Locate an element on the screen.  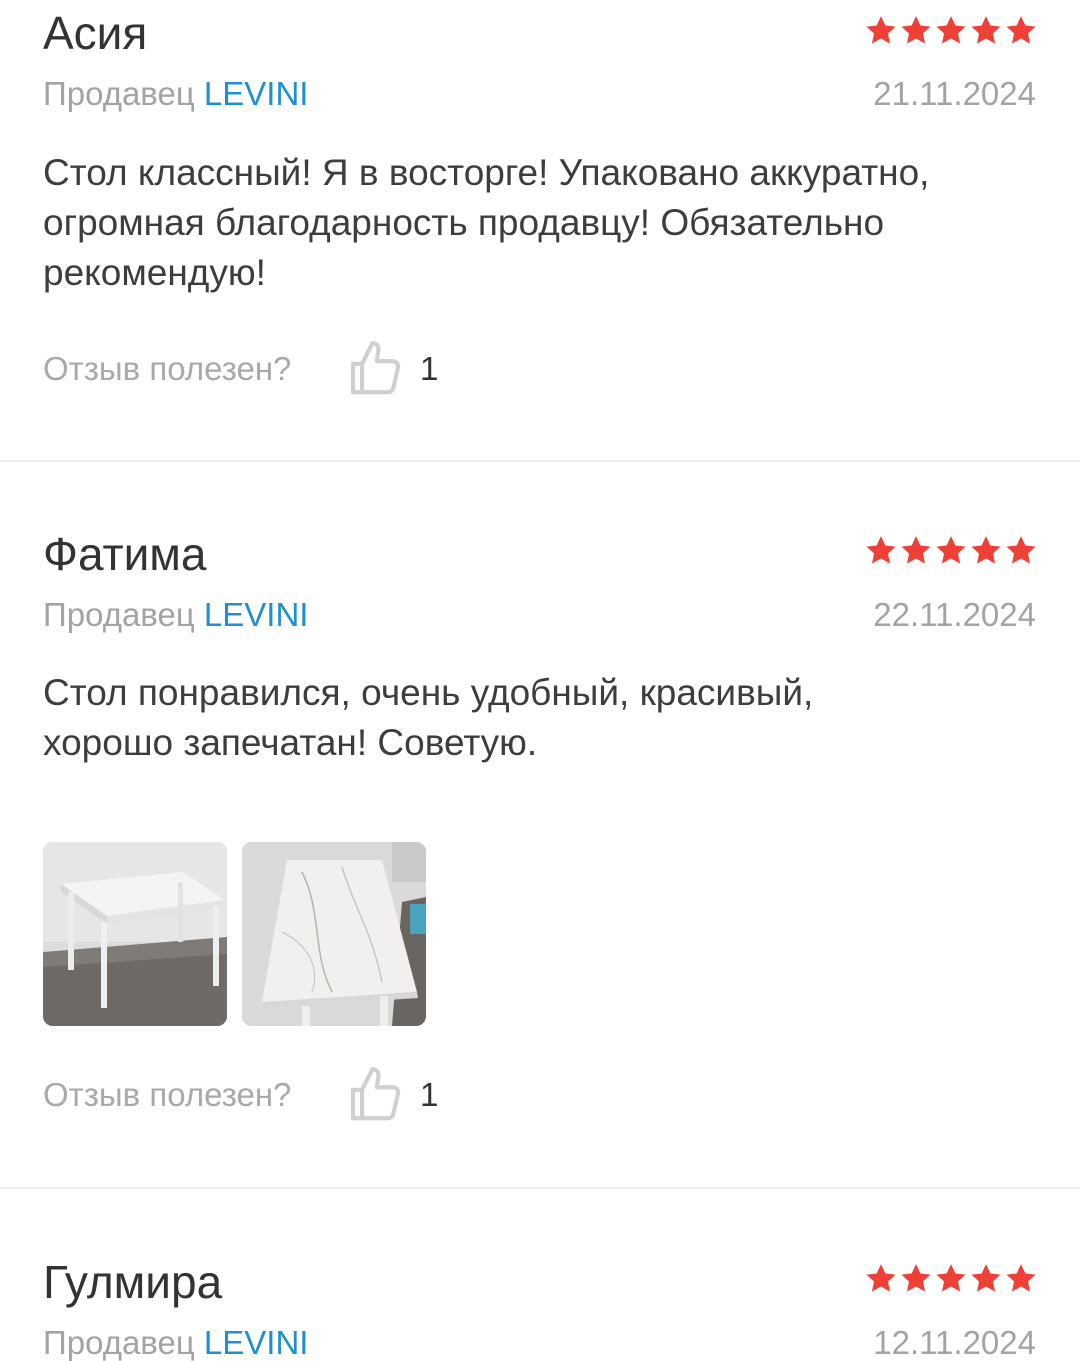
reviewer-name: Асия is located at coordinates (95, 33).